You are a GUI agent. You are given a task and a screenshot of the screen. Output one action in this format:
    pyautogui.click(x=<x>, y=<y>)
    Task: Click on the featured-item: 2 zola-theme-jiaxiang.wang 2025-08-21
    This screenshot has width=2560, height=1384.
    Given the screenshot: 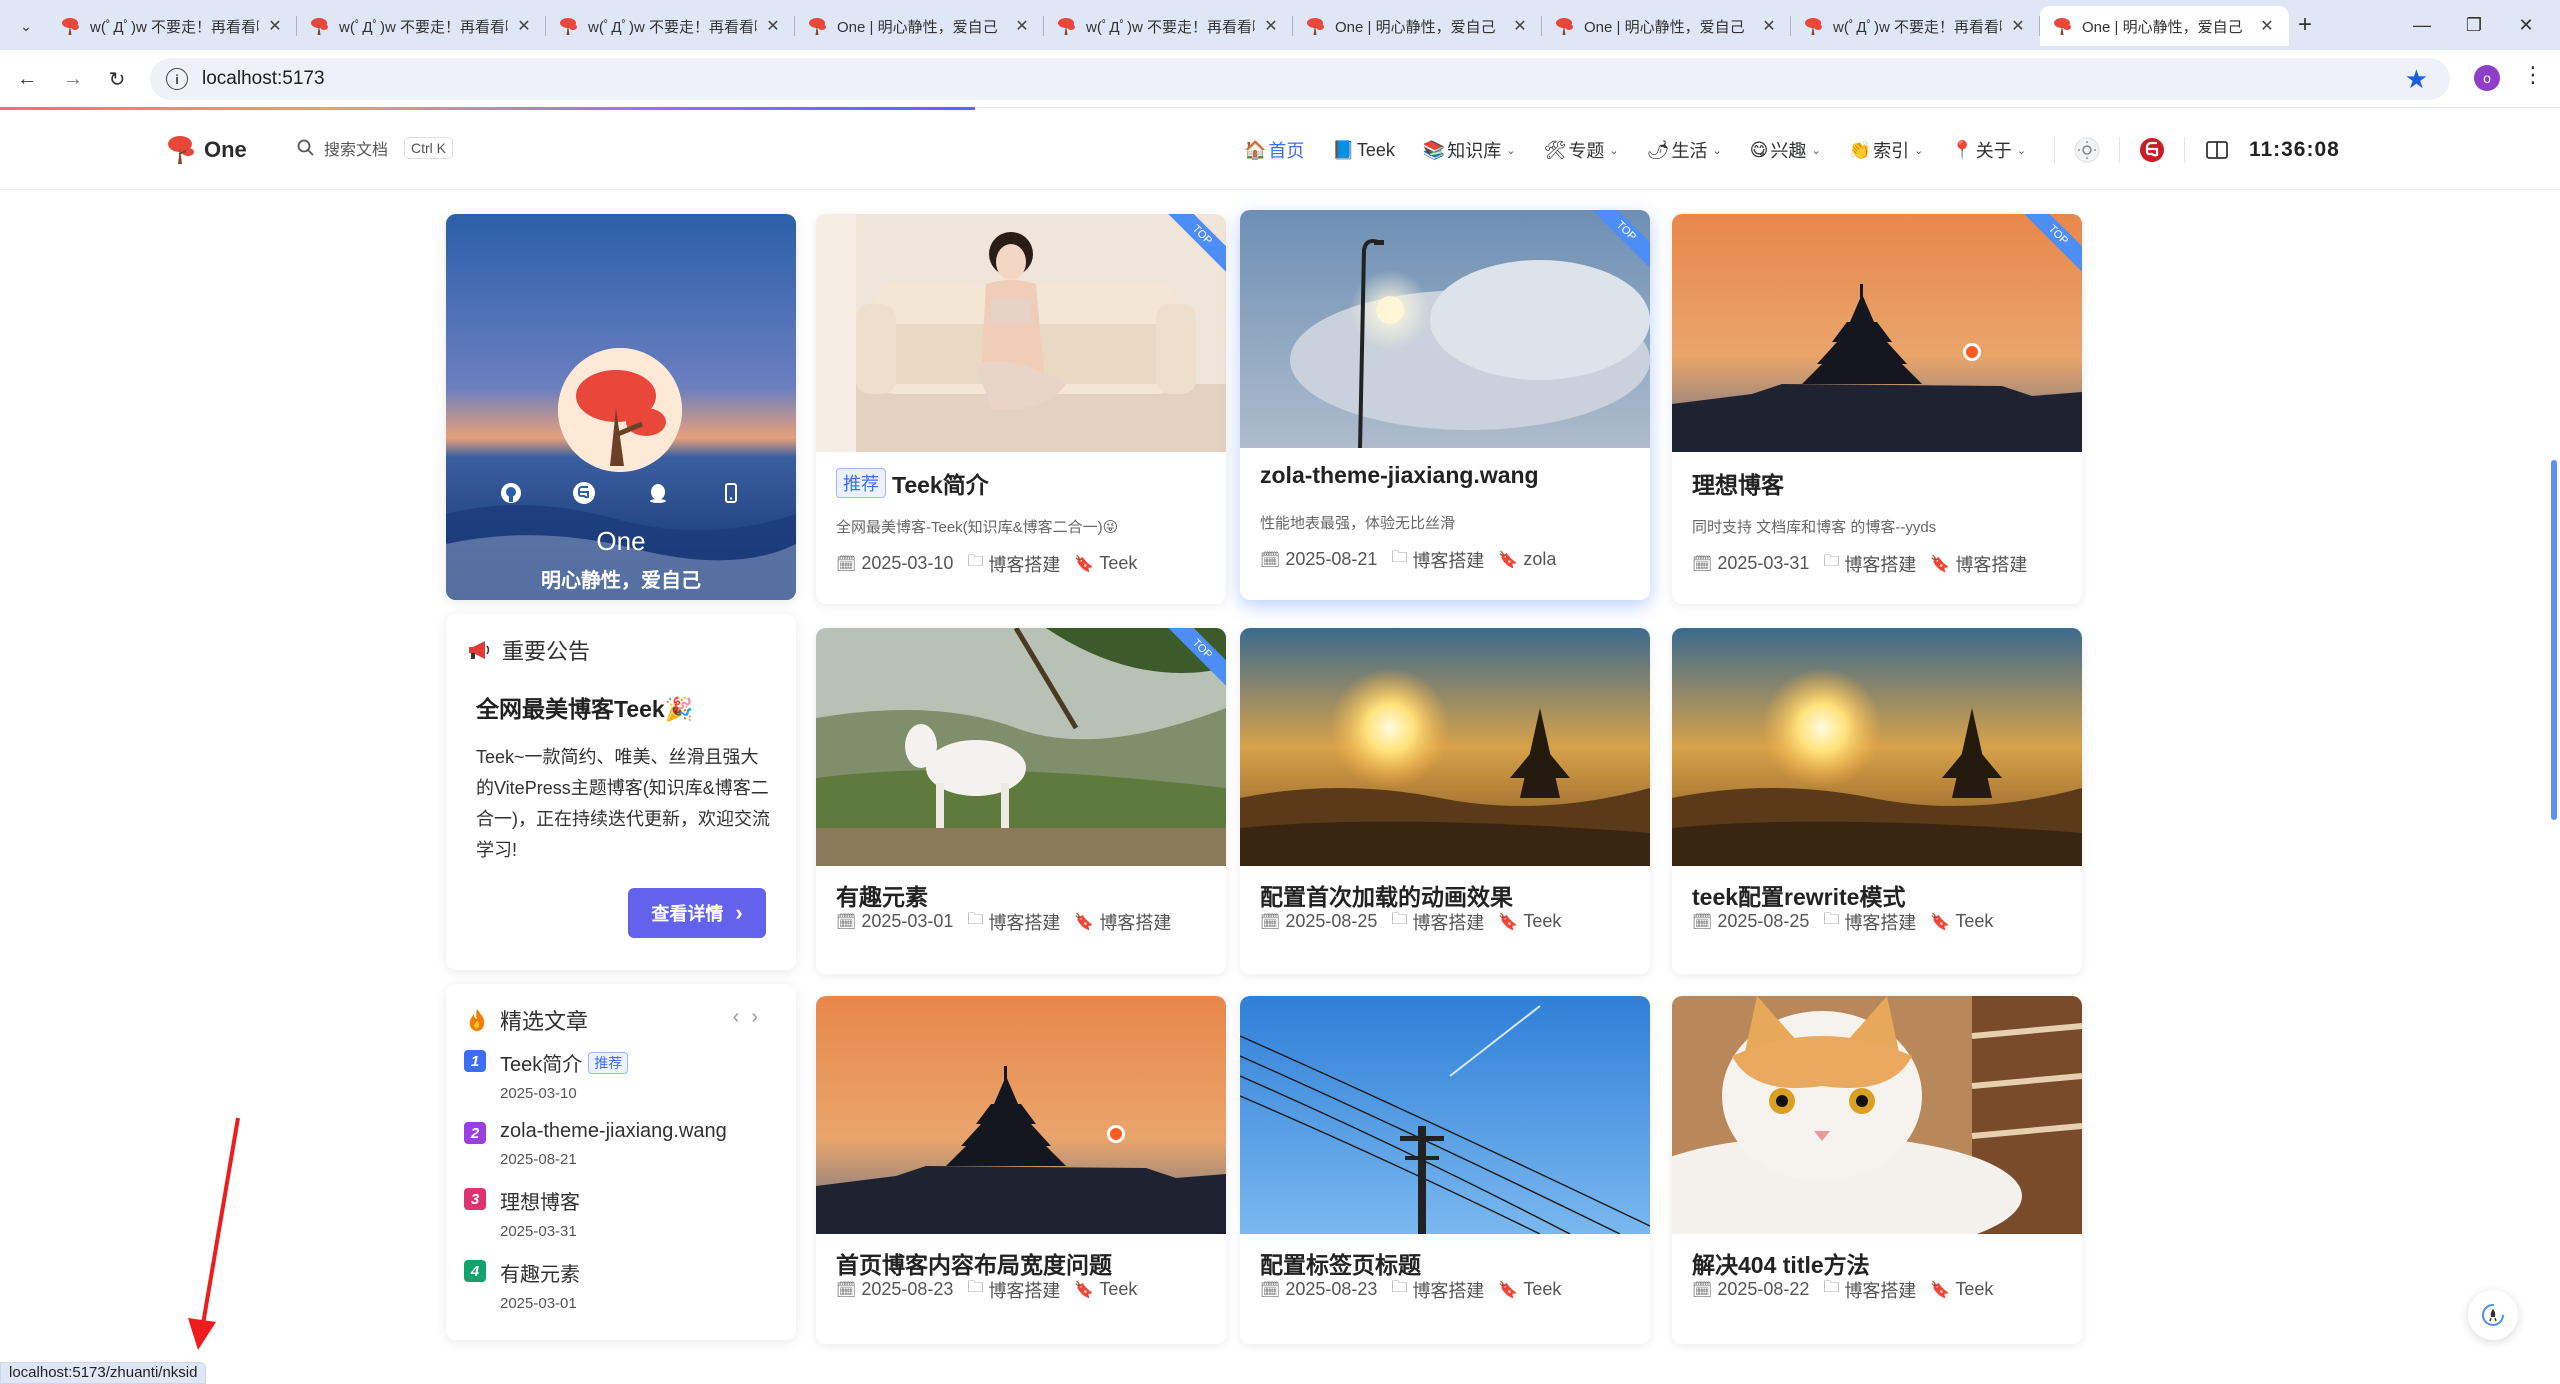 What is the action you would take?
    pyautogui.click(x=620, y=1144)
    